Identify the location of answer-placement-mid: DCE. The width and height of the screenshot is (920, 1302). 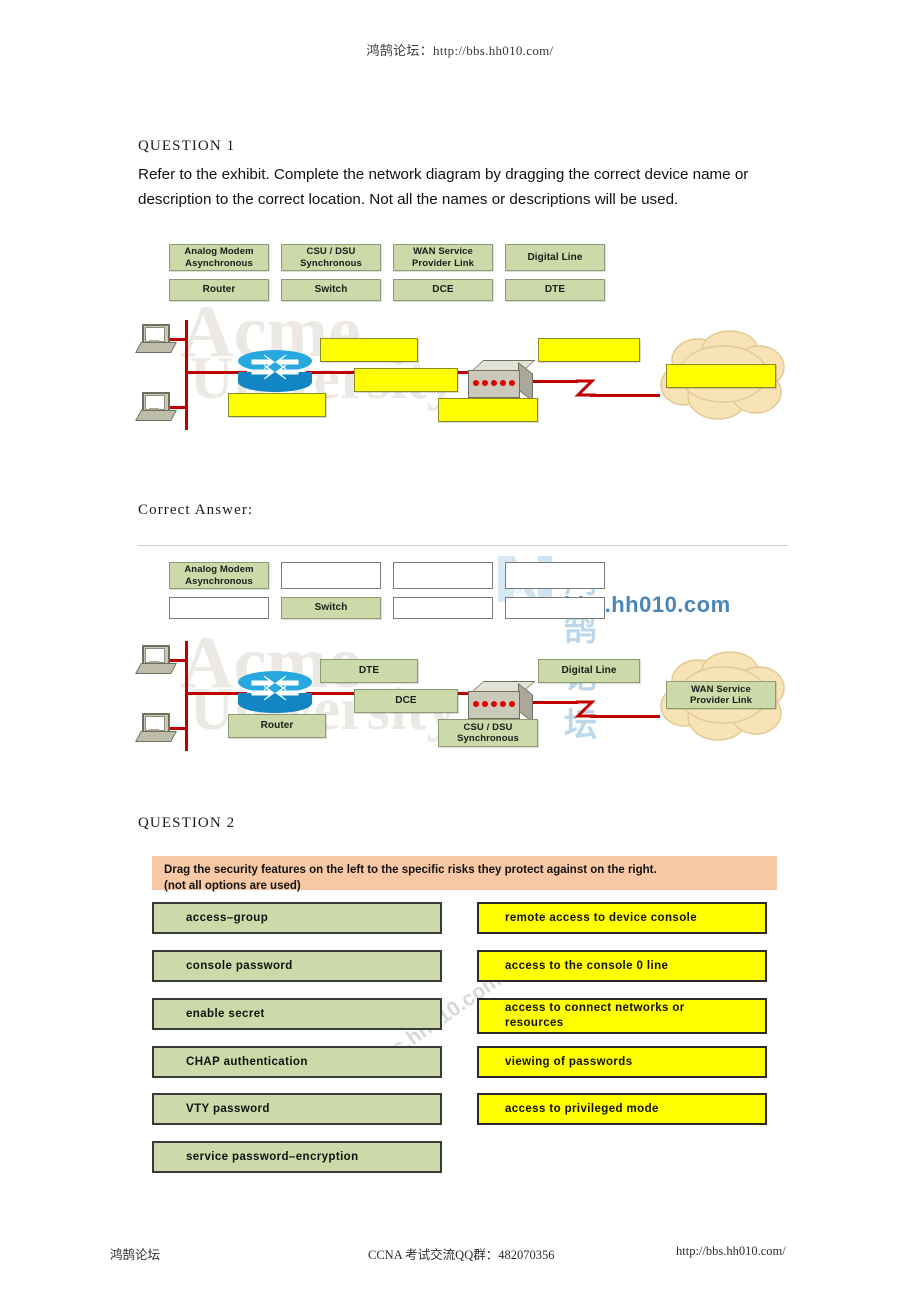
(406, 701).